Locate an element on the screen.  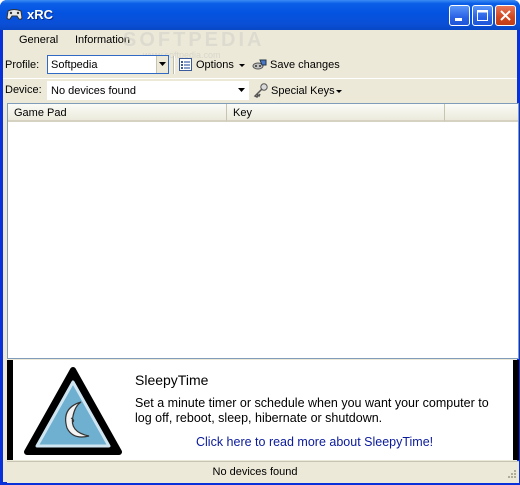
menu-general: General is located at coordinates (38, 40).